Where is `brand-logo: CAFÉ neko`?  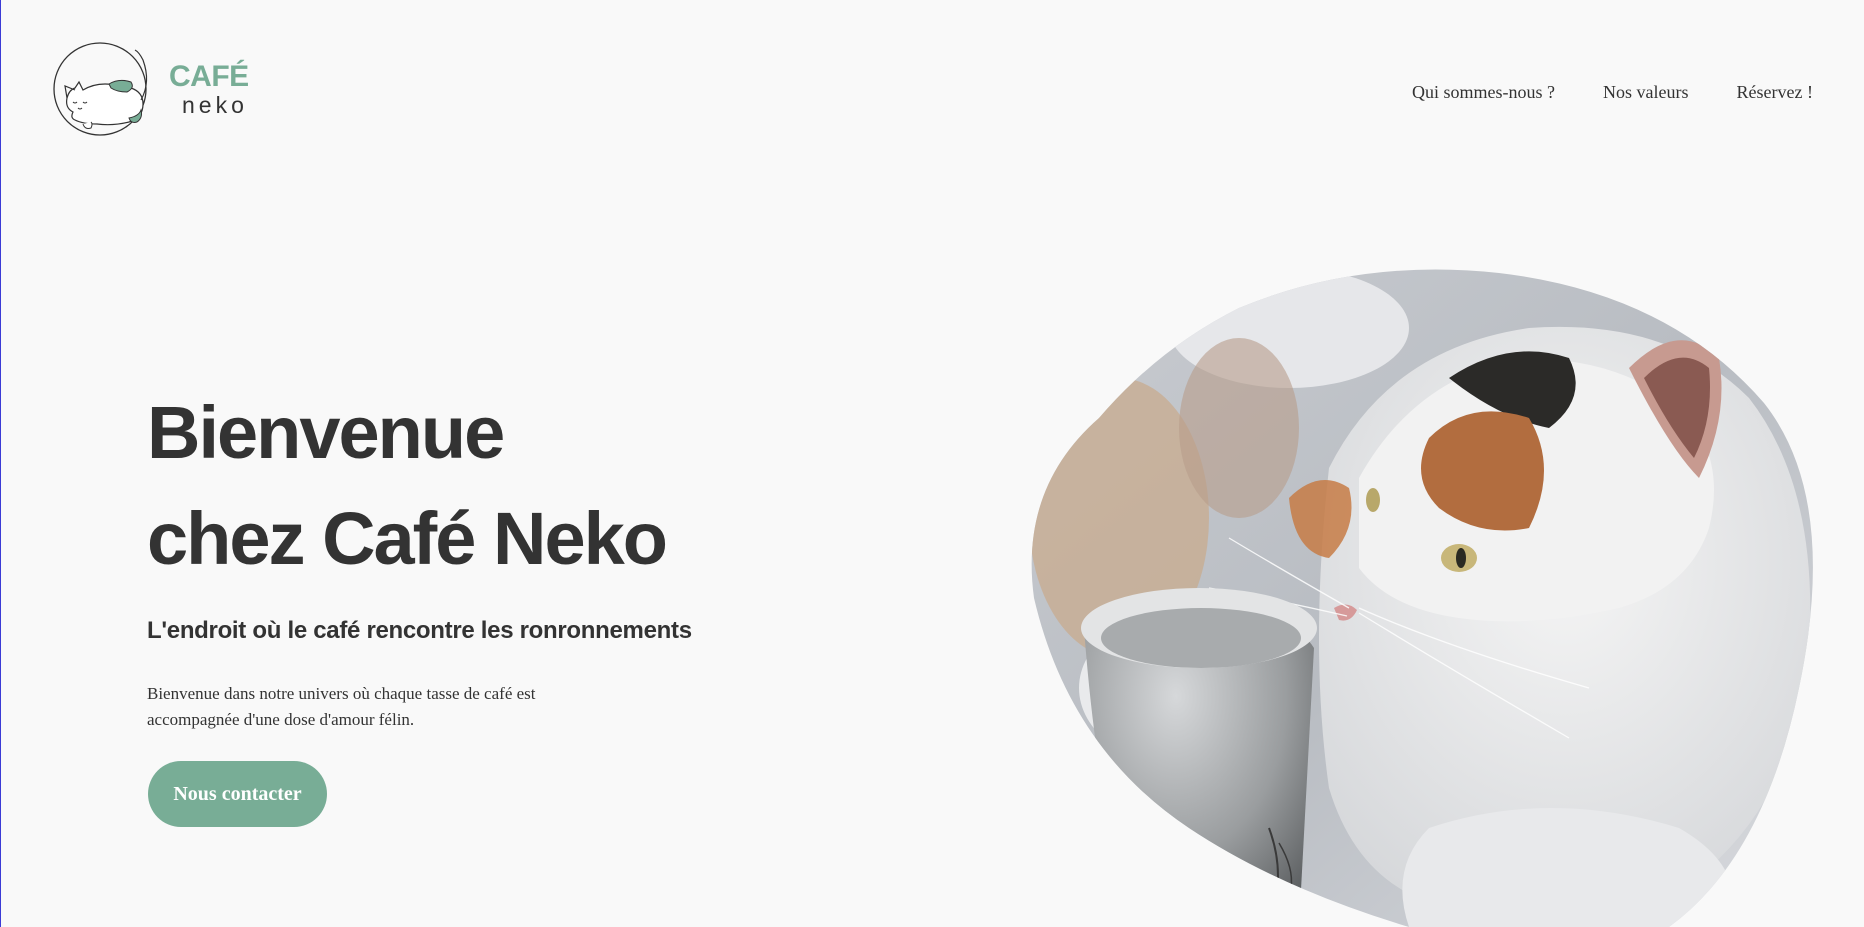
brand-logo: CAFÉ neko is located at coordinates (153, 91).